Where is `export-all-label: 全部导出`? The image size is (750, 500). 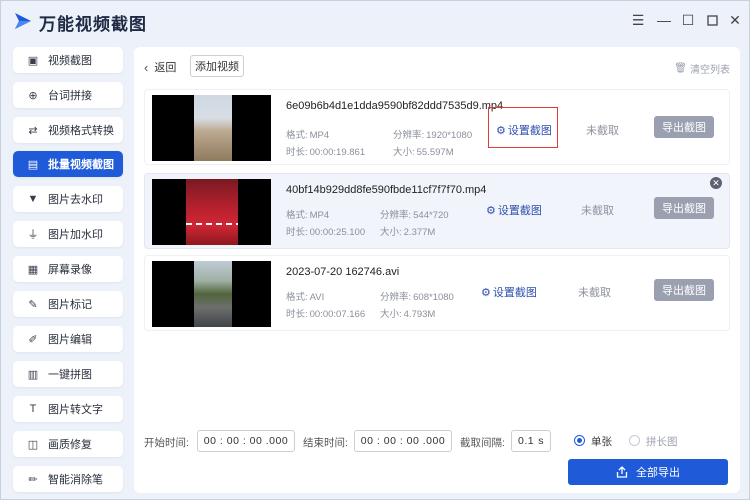 export-all-label: 全部导出 is located at coordinates (658, 473).